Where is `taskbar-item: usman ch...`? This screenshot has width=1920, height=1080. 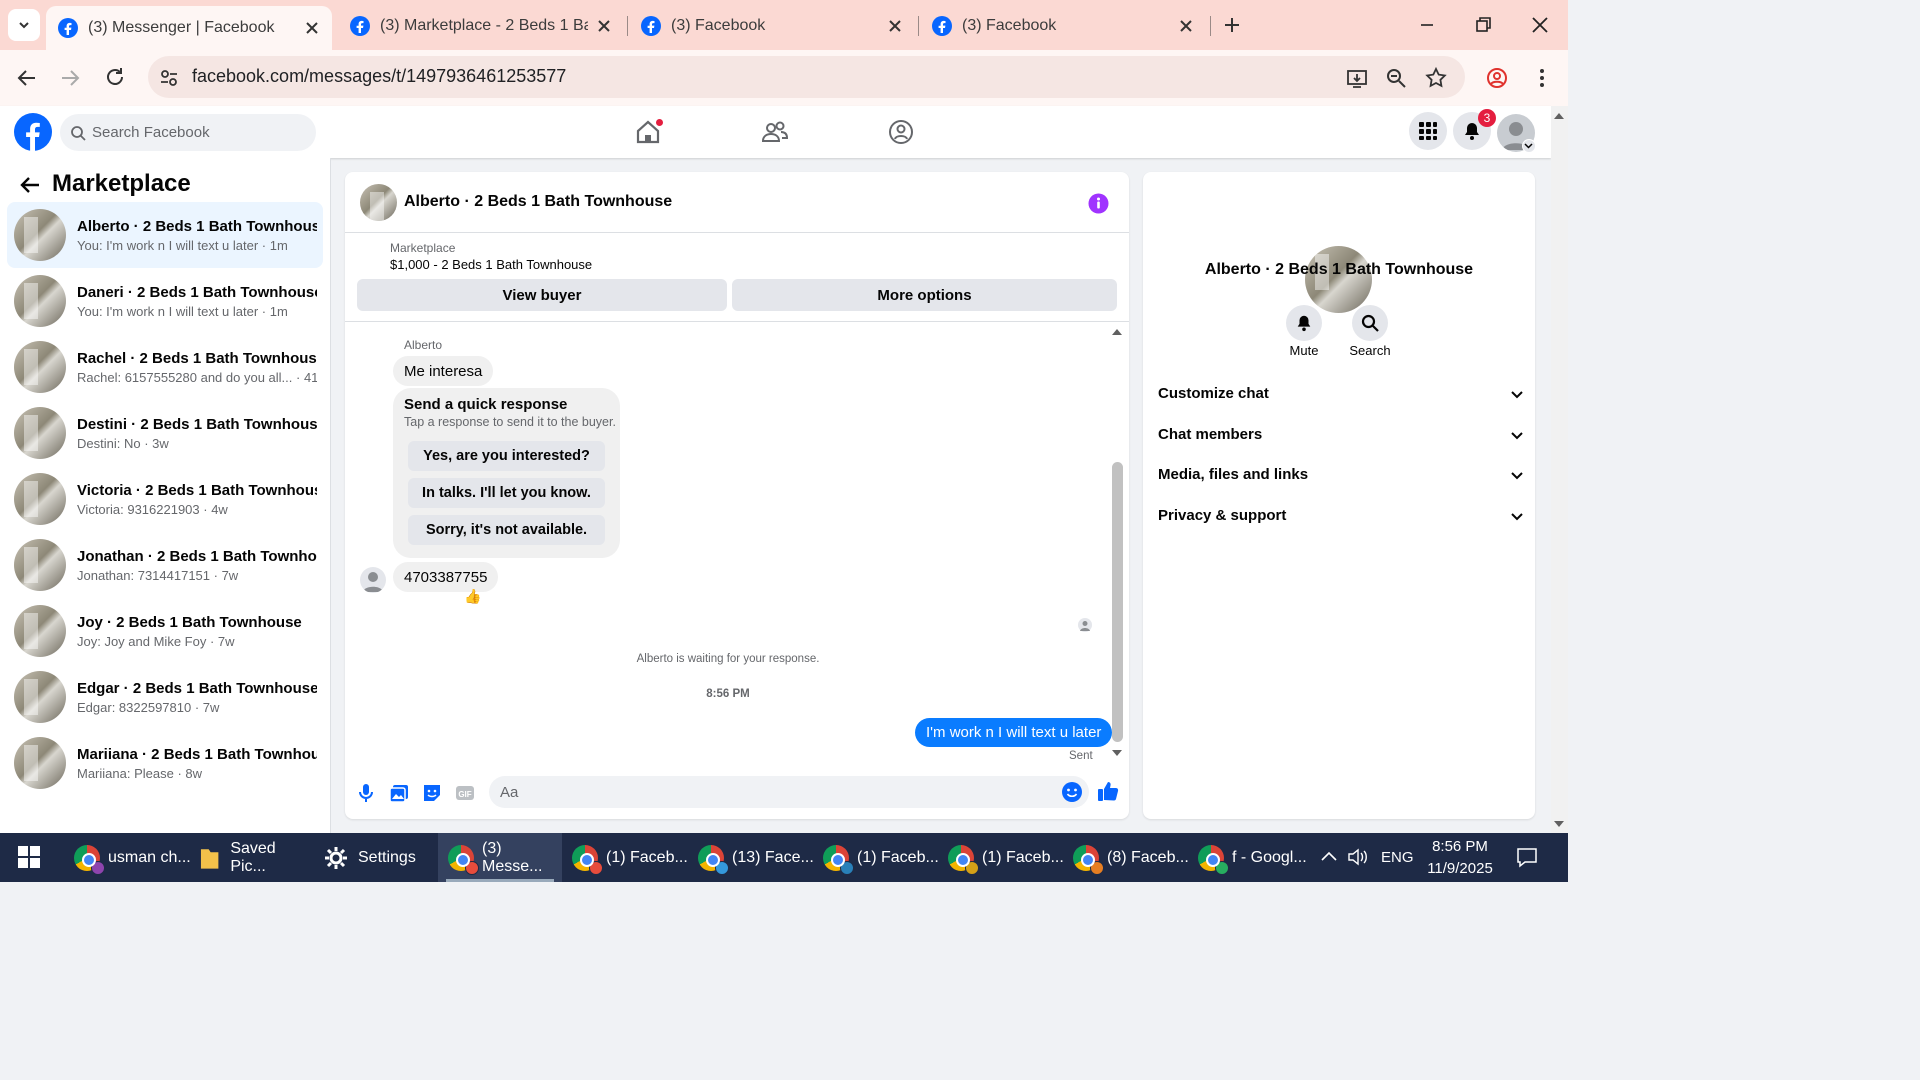
taskbar-item: usman ch... is located at coordinates (130, 857).